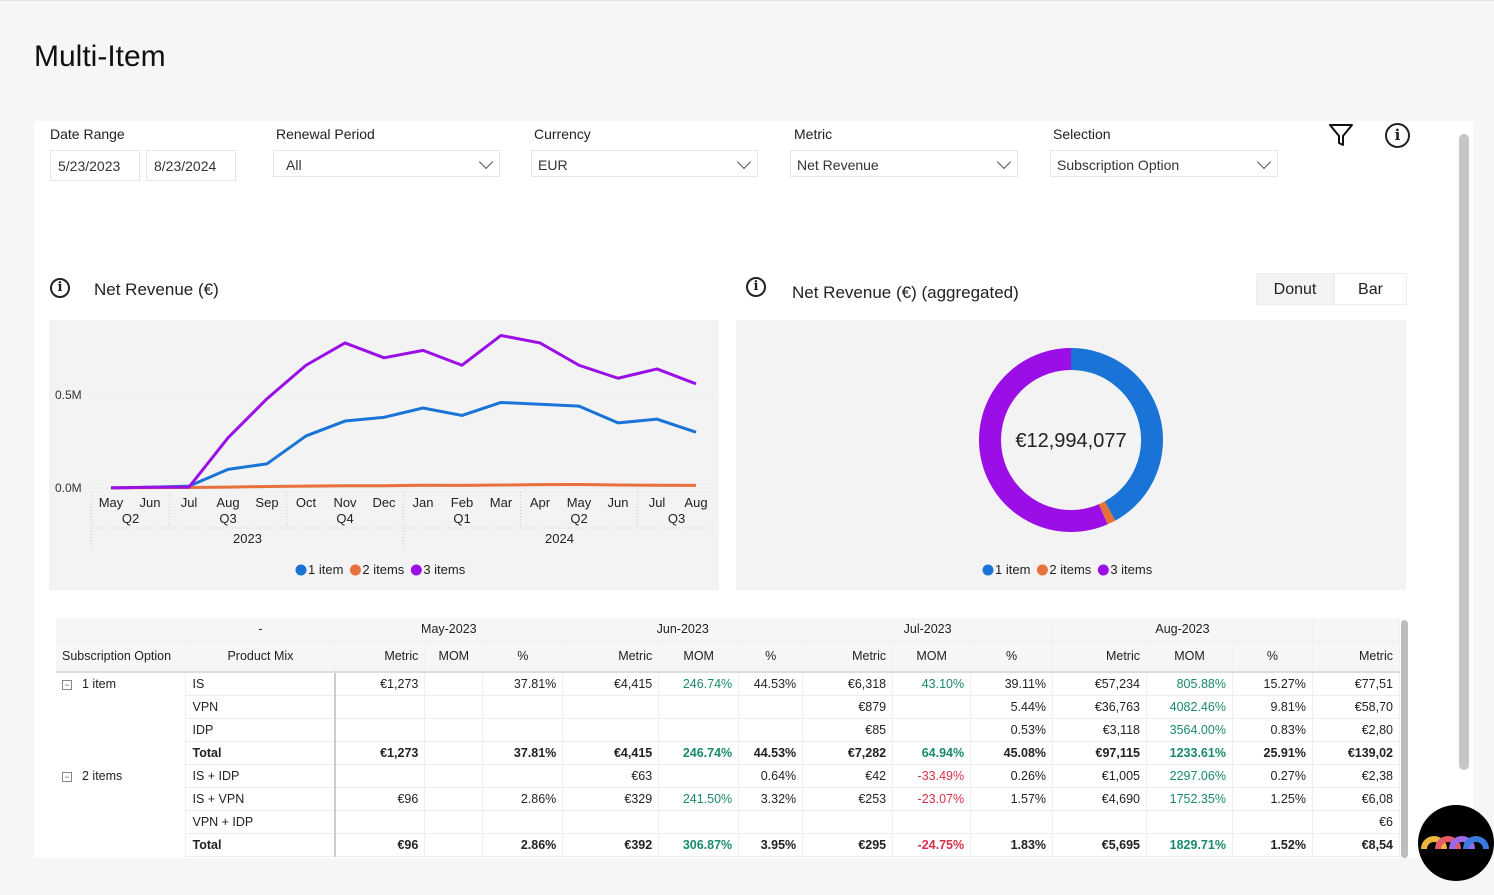  Describe the element at coordinates (932, 845) in the screenshot. I see `value-cell: -24.75%` at that location.